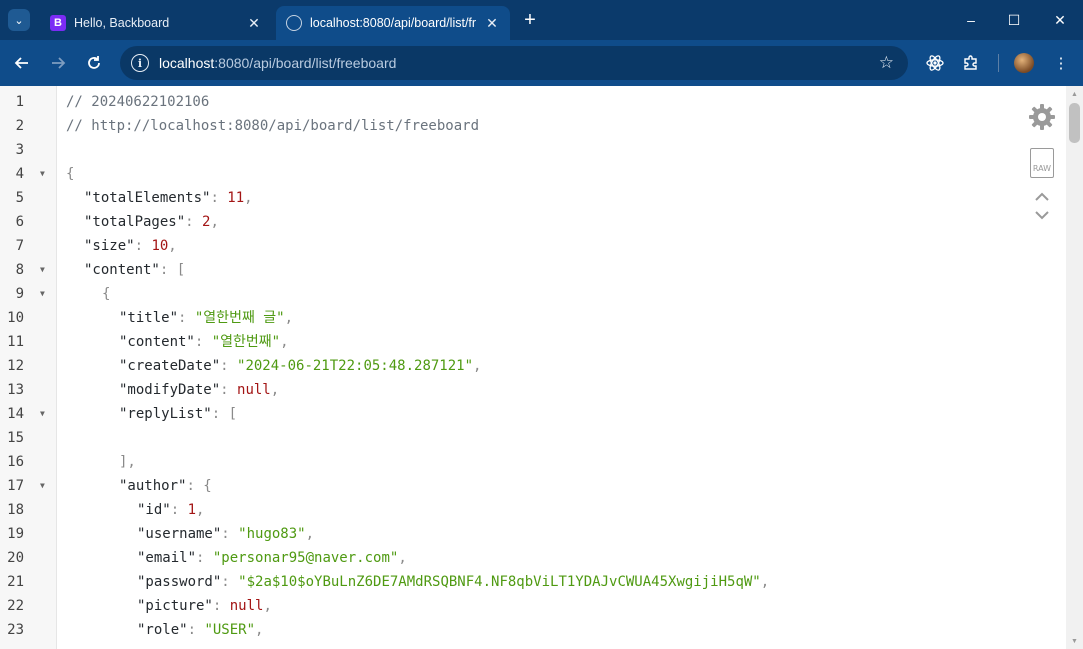  I want to click on json-string: "personar95@naver.com", so click(305, 558).